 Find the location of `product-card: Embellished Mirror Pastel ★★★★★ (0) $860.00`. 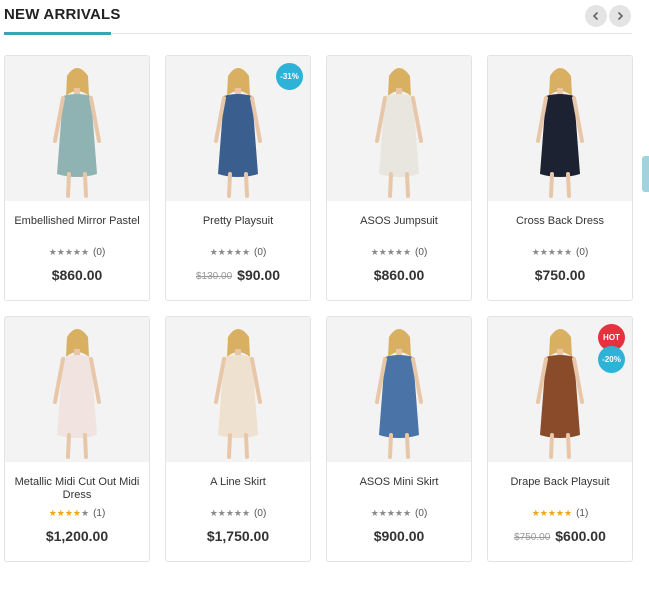

product-card: Embellished Mirror Pastel ★★★★★ (0) $860.00 is located at coordinates (77, 178).